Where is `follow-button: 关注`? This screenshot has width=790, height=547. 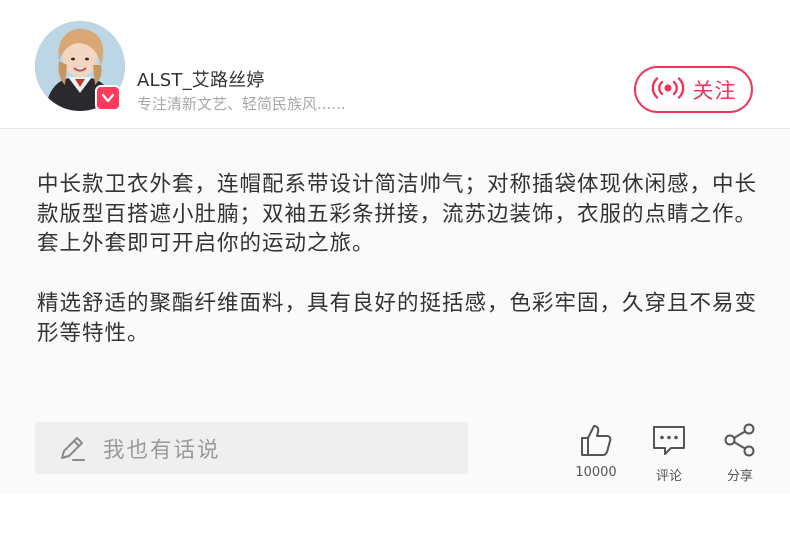
follow-button: 关注 is located at coordinates (693, 89).